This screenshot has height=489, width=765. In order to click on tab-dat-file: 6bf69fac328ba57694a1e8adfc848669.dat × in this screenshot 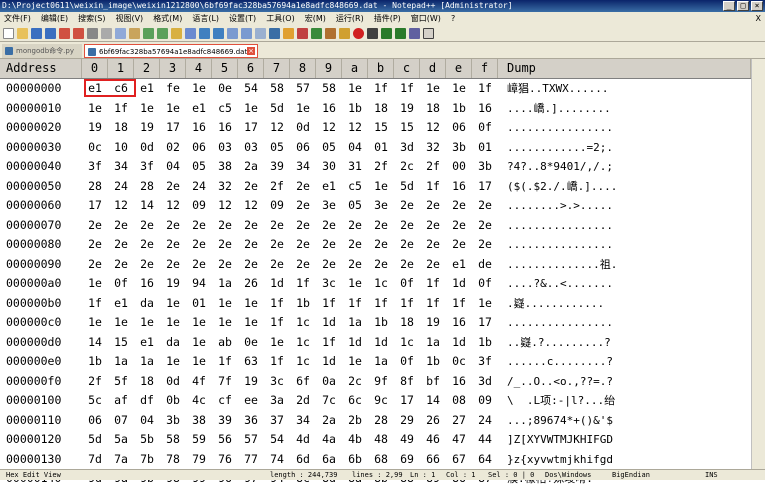, I will do `click(171, 51)`.